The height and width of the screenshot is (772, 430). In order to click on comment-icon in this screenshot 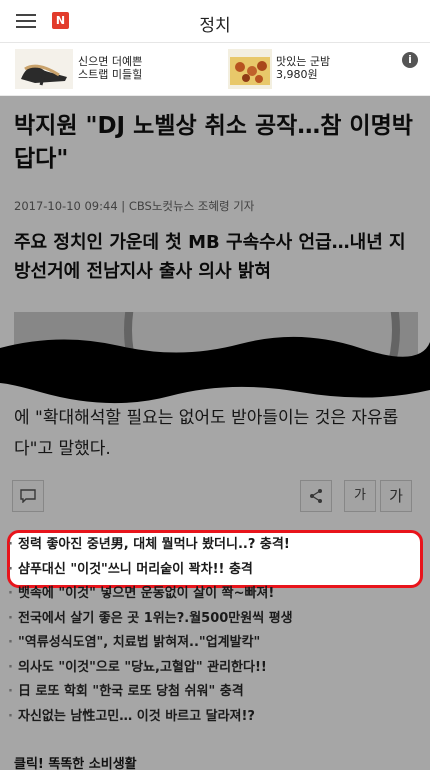, I will do `click(28, 496)`.